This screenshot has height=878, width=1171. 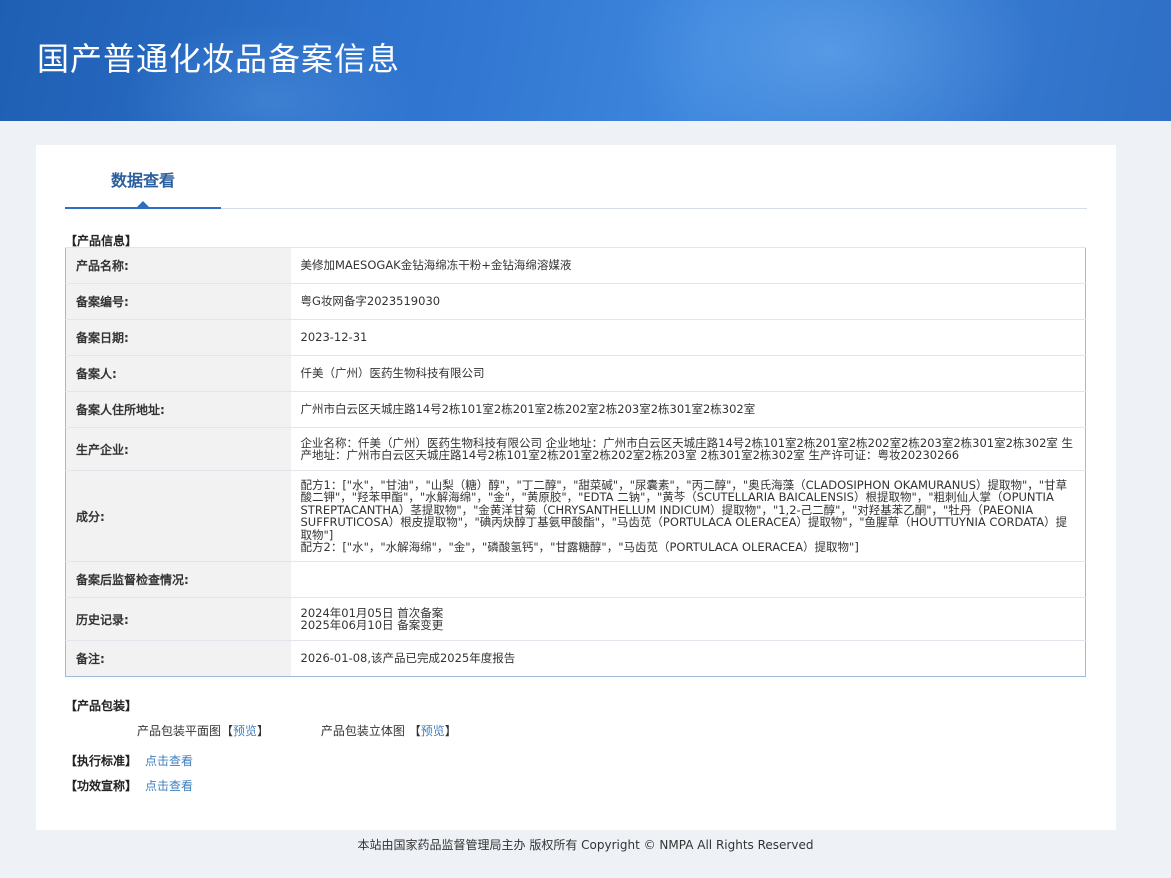 I want to click on tab-bar: 数据查看, so click(x=576, y=184).